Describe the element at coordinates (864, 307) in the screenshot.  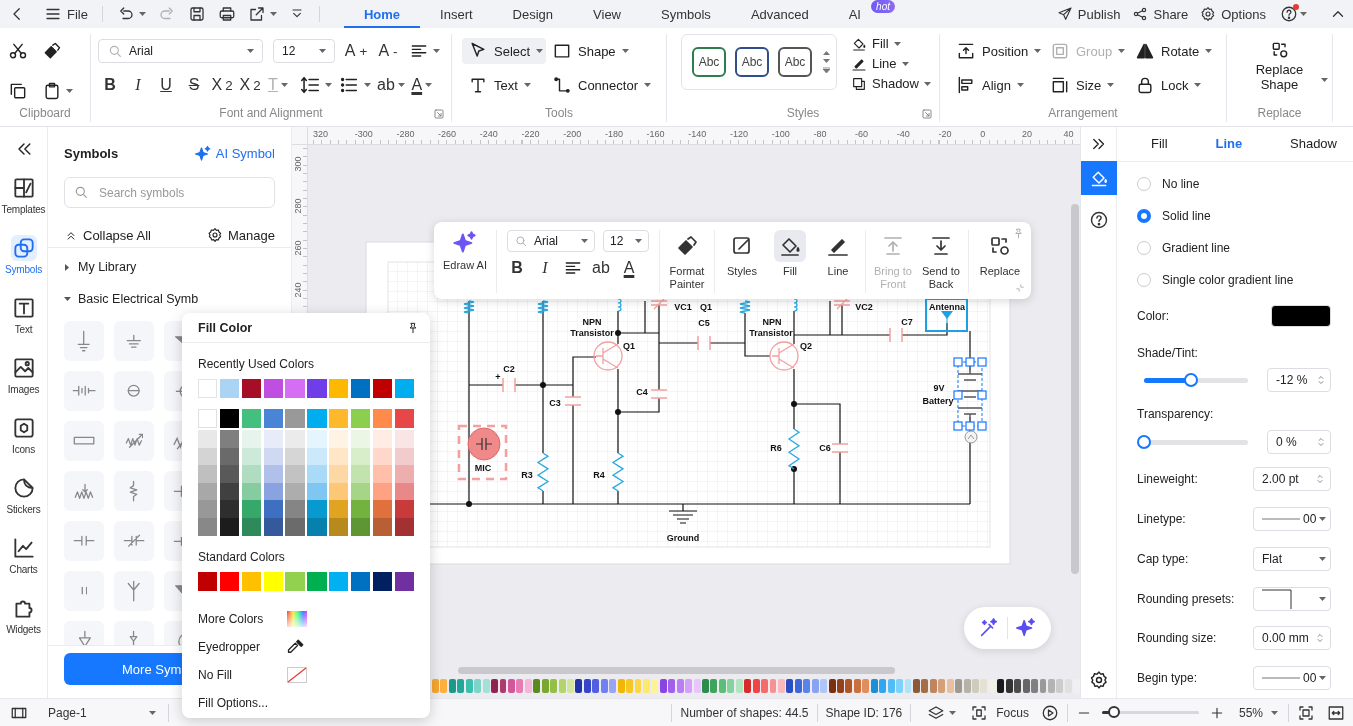
I see `component-label: VC2` at that location.